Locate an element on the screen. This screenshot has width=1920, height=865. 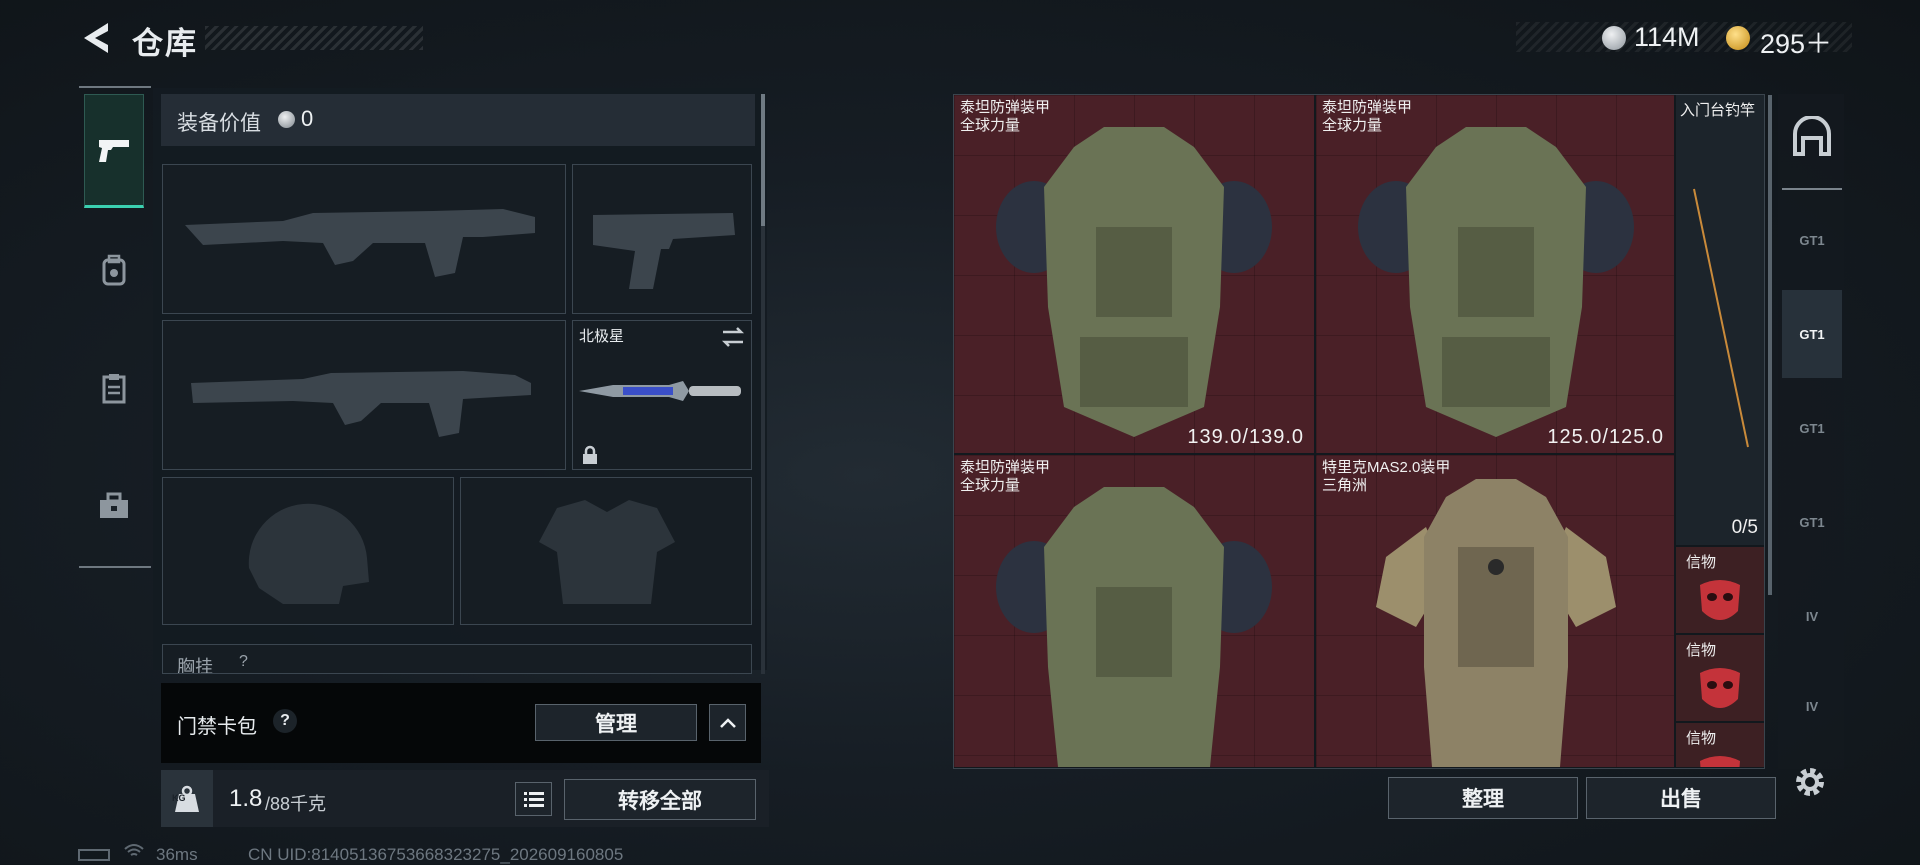
settings-button is located at coordinates (1810, 782).